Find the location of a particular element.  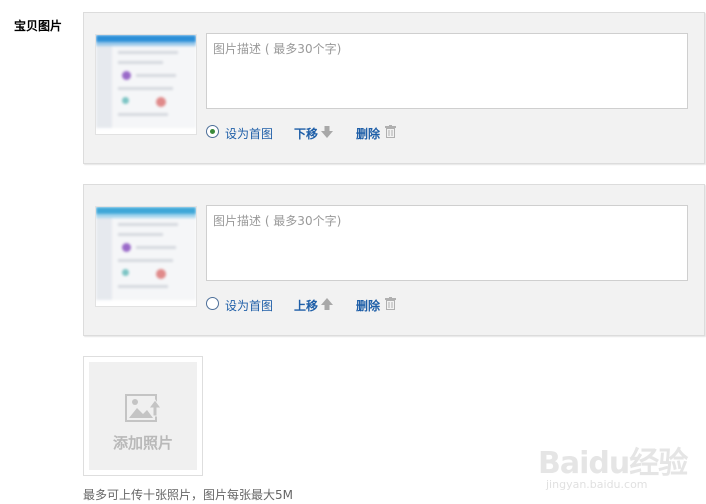

image-upload-icon is located at coordinates (143, 408).